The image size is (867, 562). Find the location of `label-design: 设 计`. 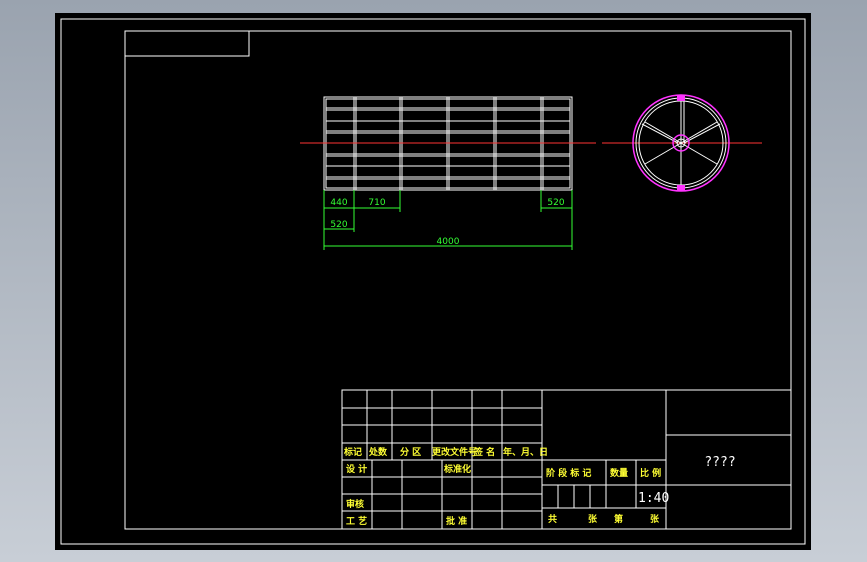

label-design: 设 计 is located at coordinates (356, 469).